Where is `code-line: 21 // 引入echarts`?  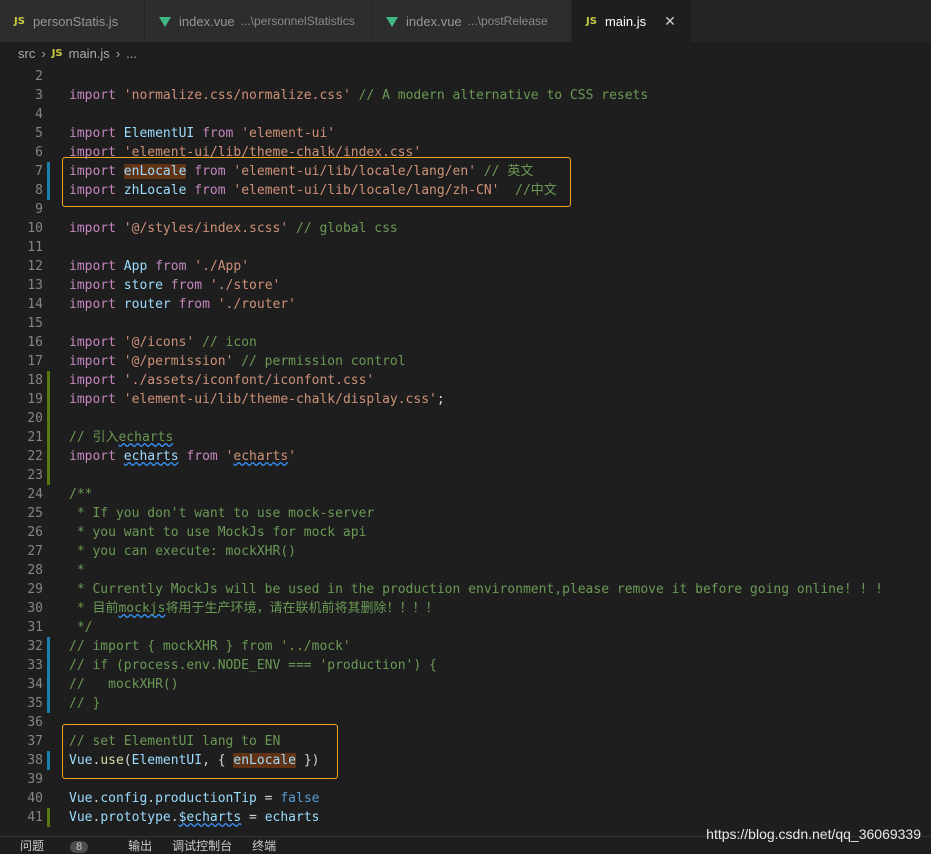
code-line: 21 // 引入echarts is located at coordinates (465, 437).